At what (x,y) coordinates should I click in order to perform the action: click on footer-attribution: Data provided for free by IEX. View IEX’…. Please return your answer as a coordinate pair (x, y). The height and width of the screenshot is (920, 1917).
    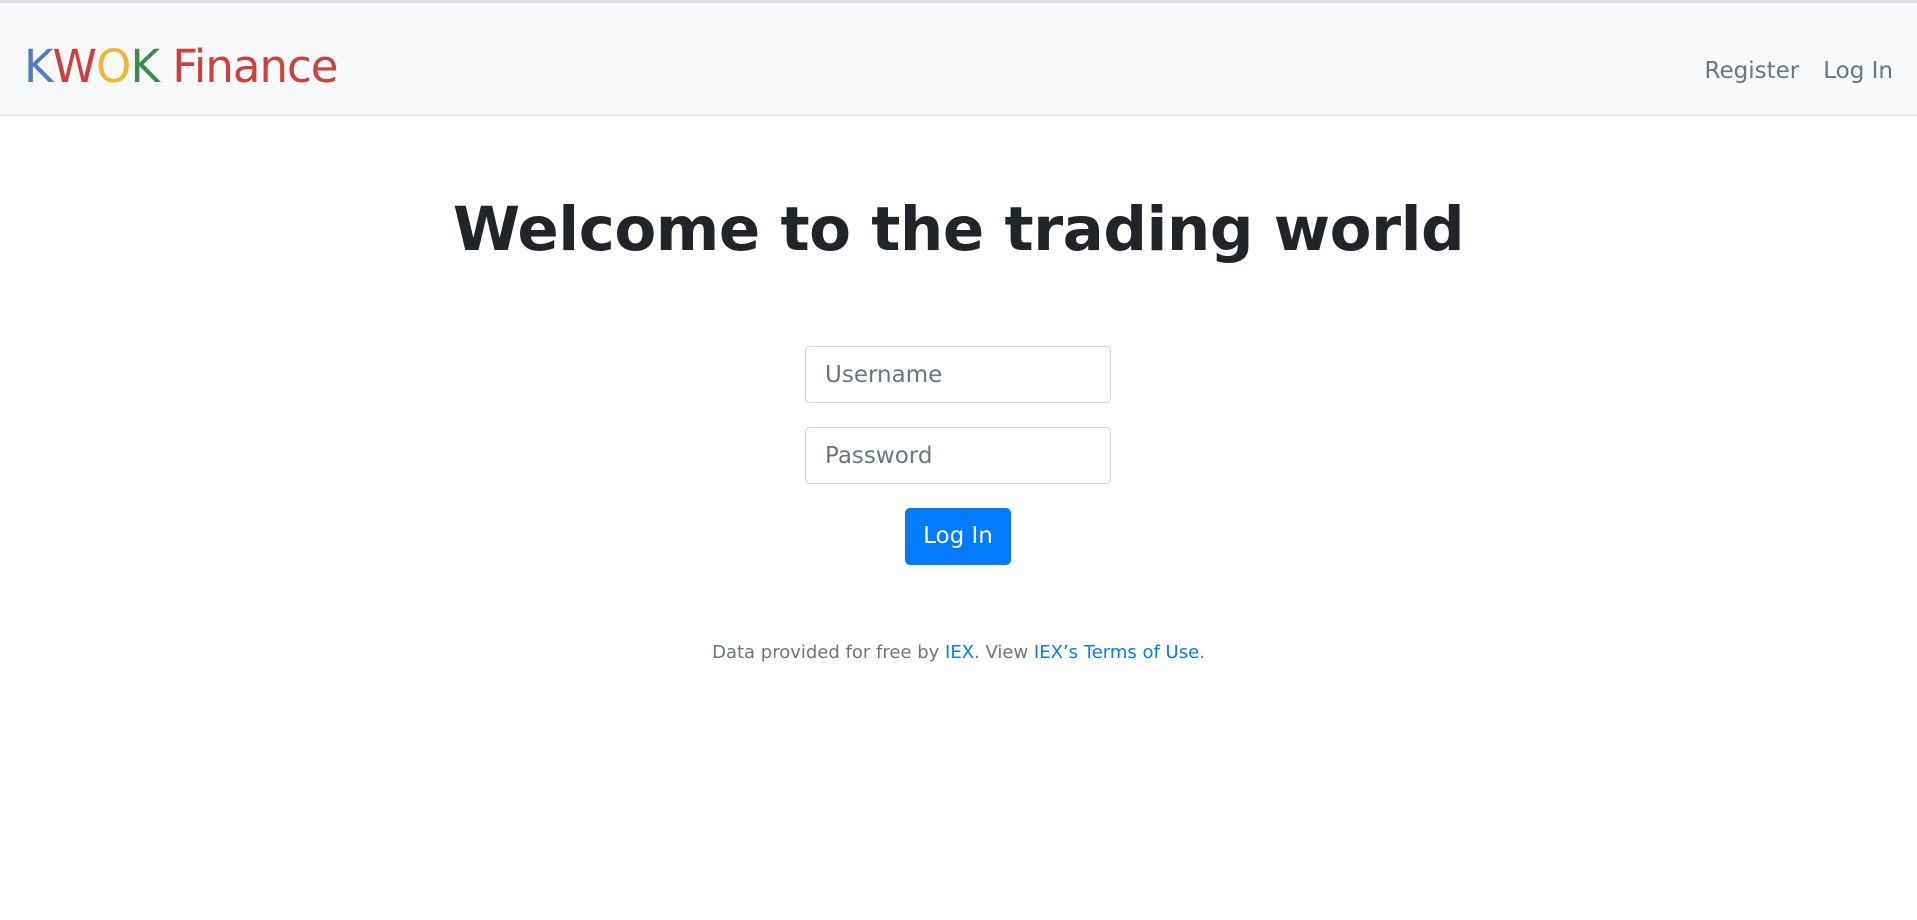
    Looking at the image, I should click on (958, 653).